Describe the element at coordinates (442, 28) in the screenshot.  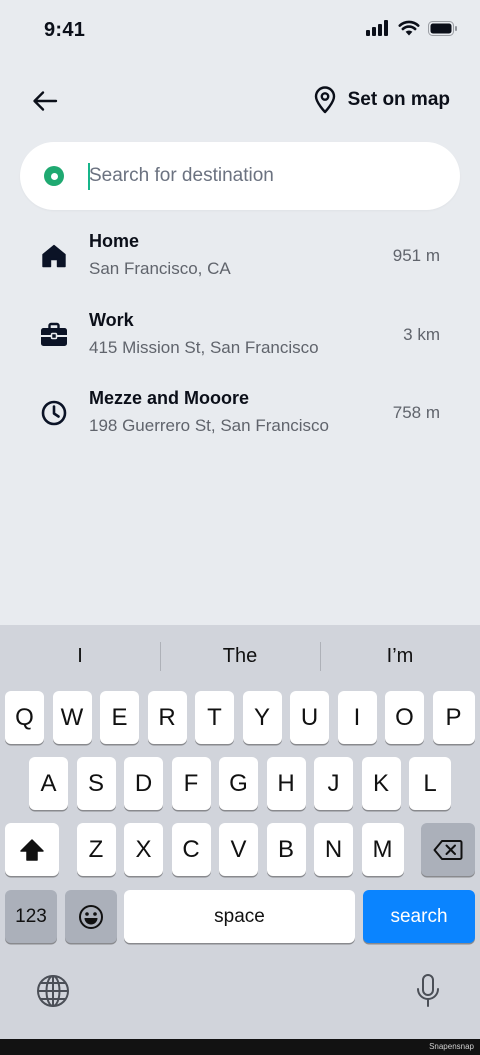
I see `battery-icon` at that location.